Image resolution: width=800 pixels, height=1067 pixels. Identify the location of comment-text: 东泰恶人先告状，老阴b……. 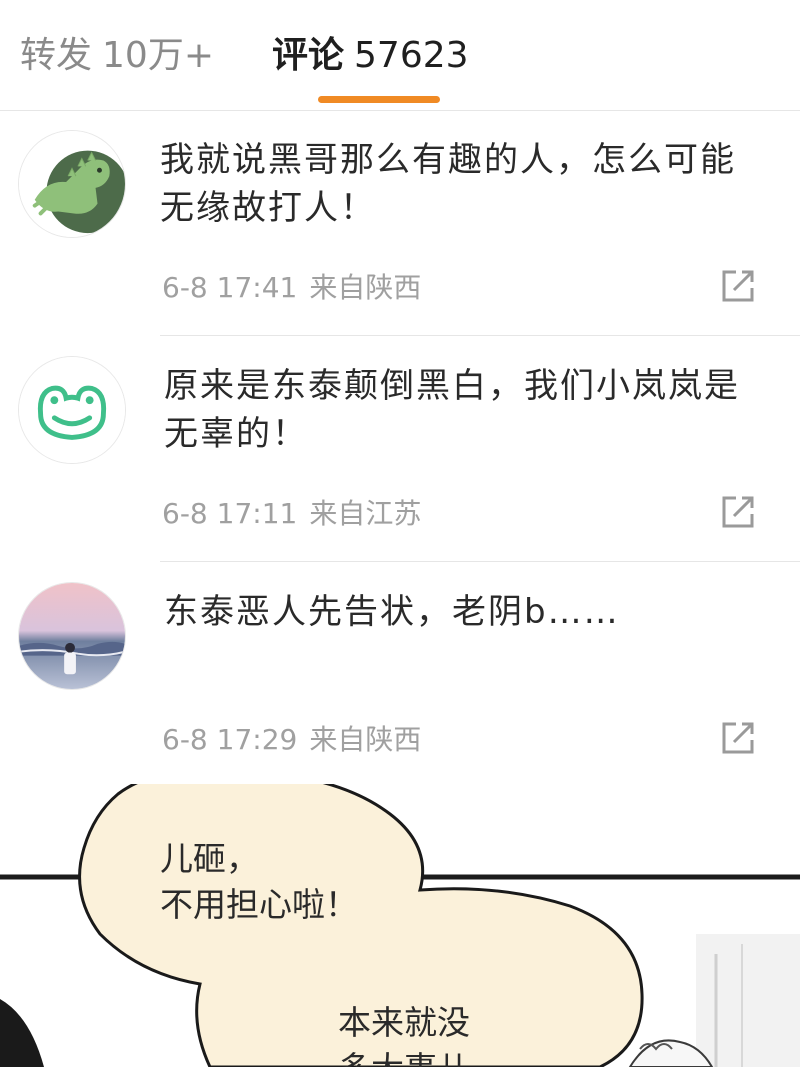
(392, 612).